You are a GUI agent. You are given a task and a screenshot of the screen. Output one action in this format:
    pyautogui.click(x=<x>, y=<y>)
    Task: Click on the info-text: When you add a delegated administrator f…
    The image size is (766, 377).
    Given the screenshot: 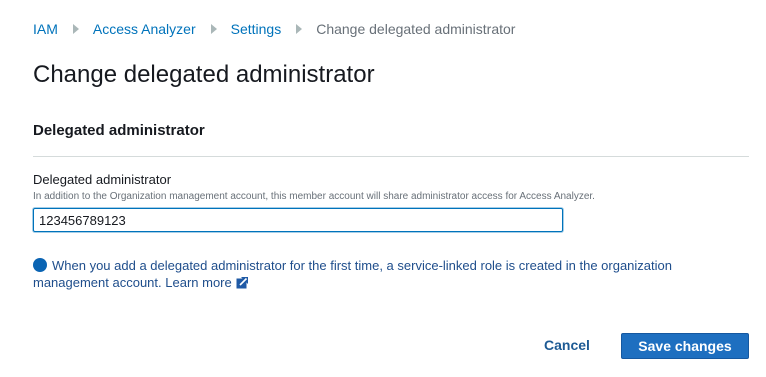 What is the action you would take?
    pyautogui.click(x=352, y=274)
    